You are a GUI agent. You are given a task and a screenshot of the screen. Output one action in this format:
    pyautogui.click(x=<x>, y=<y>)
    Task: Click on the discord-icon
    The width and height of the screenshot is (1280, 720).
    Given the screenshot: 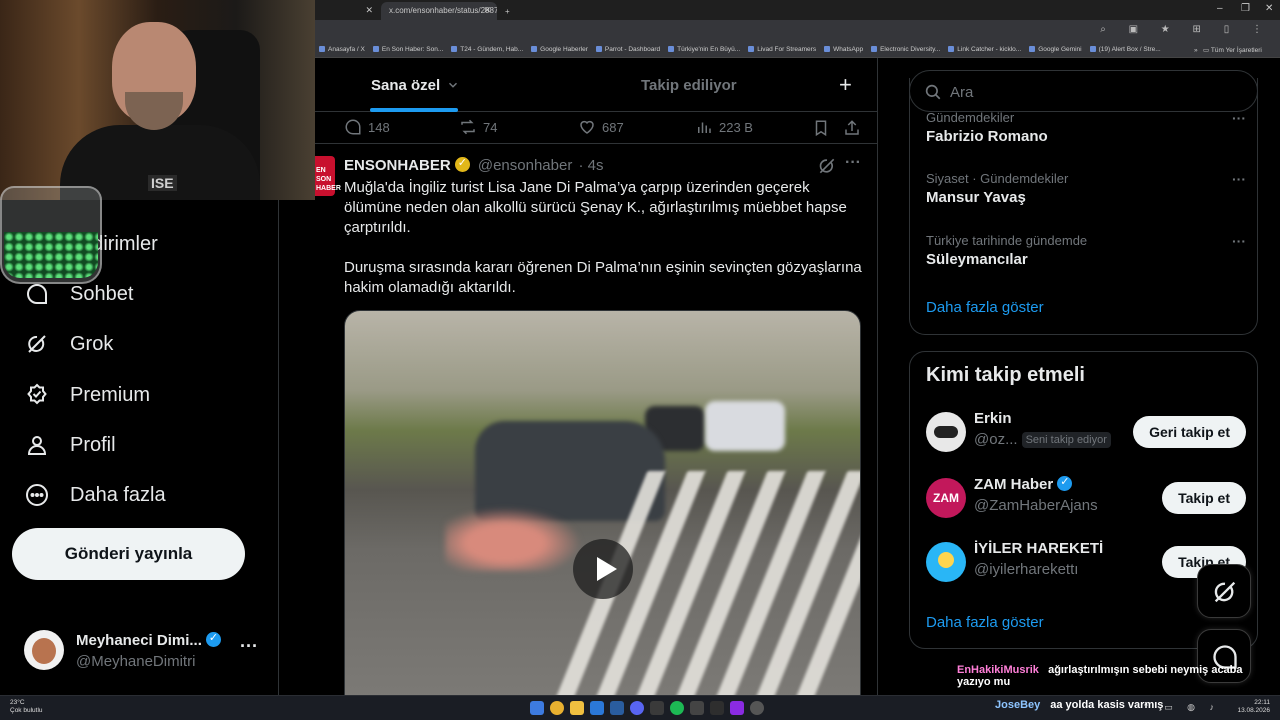 What is the action you would take?
    pyautogui.click(x=637, y=708)
    